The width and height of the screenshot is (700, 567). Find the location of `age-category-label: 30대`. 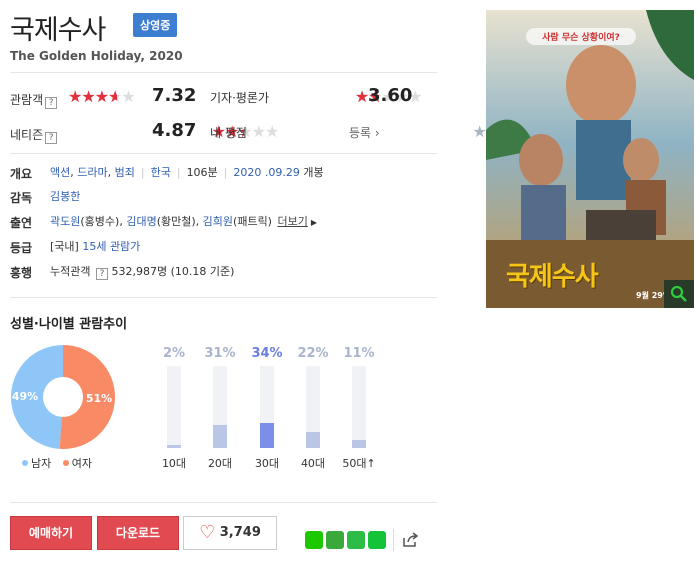

age-category-label: 30대 is located at coordinates (267, 463).